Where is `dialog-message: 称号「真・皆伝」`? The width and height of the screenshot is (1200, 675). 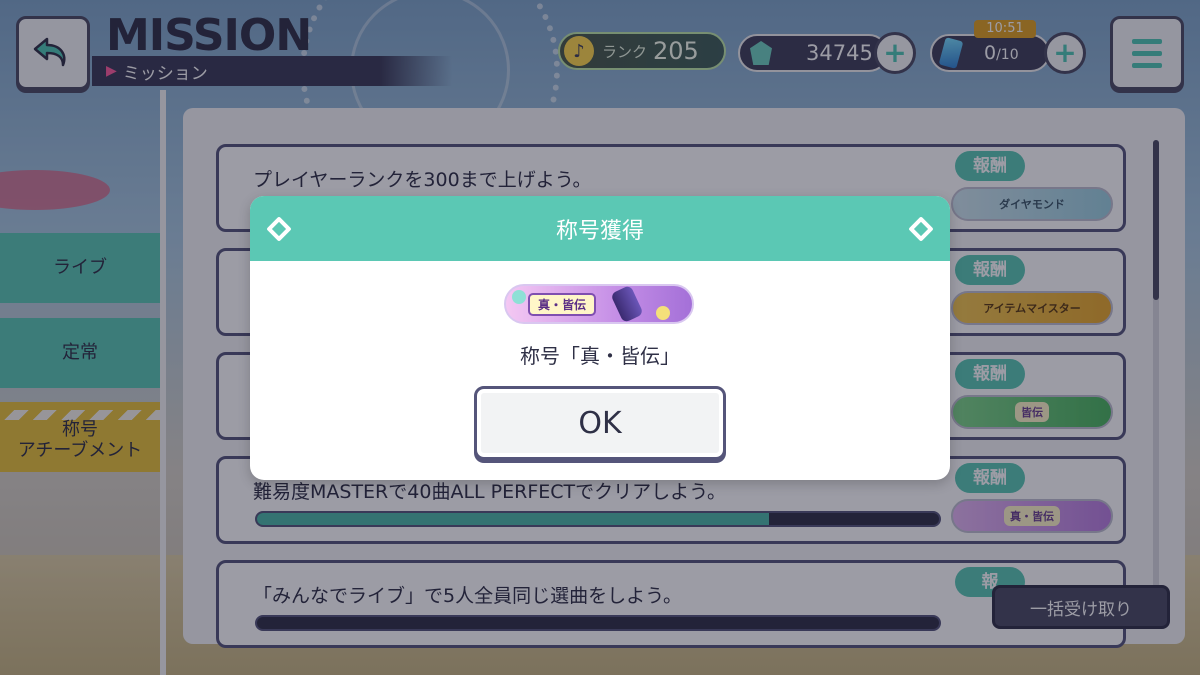
dialog-message: 称号「真・皆伝」 is located at coordinates (600, 356).